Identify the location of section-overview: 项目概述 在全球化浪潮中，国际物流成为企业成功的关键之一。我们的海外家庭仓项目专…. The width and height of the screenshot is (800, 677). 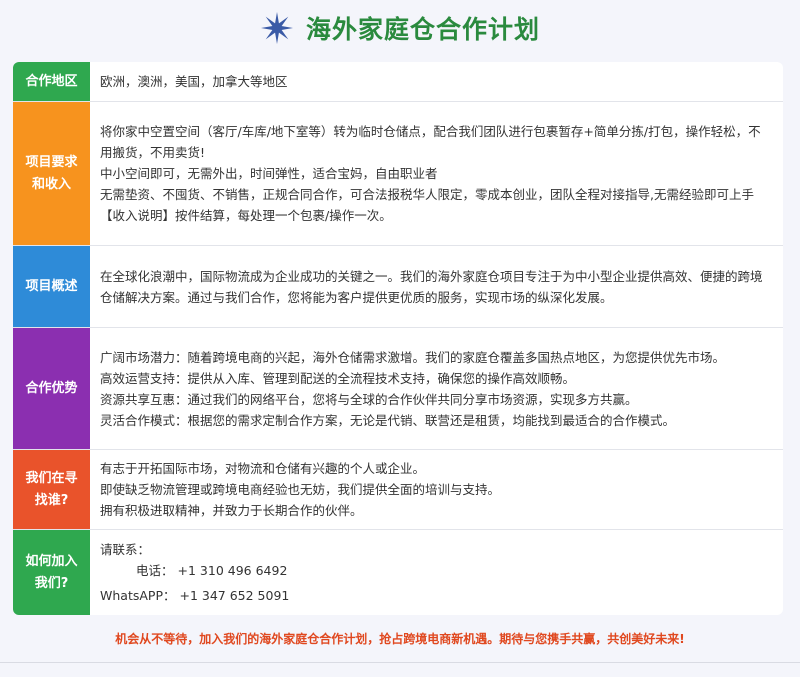
(398, 287).